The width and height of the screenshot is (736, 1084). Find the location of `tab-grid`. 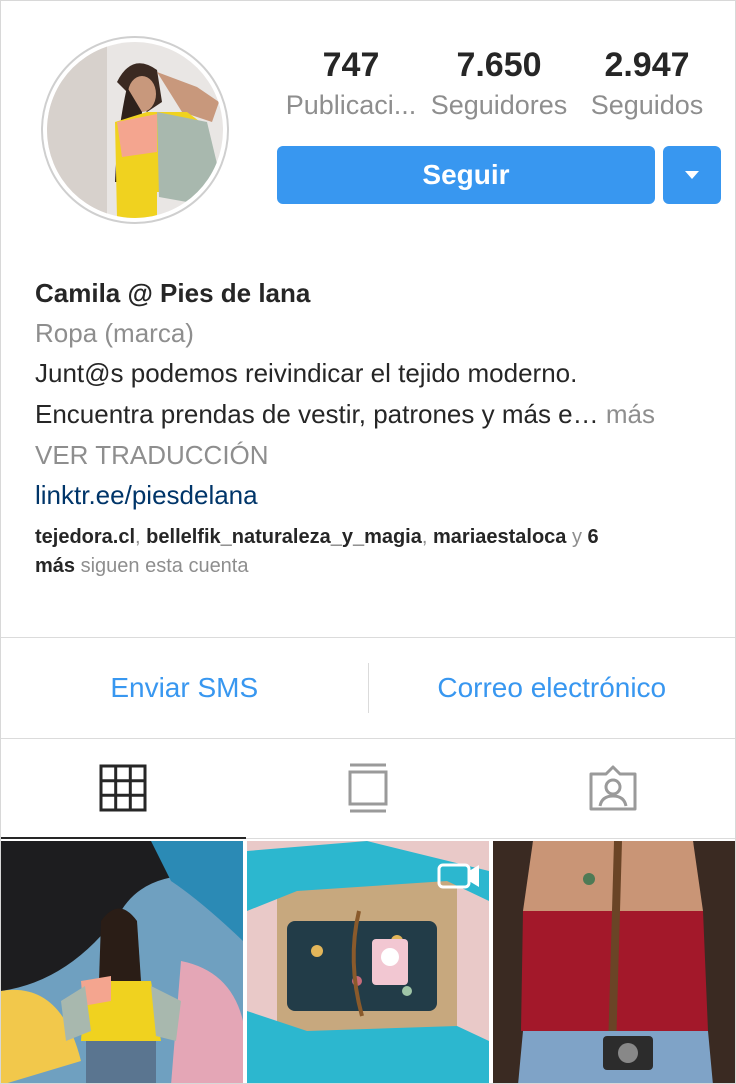

tab-grid is located at coordinates (123, 788).